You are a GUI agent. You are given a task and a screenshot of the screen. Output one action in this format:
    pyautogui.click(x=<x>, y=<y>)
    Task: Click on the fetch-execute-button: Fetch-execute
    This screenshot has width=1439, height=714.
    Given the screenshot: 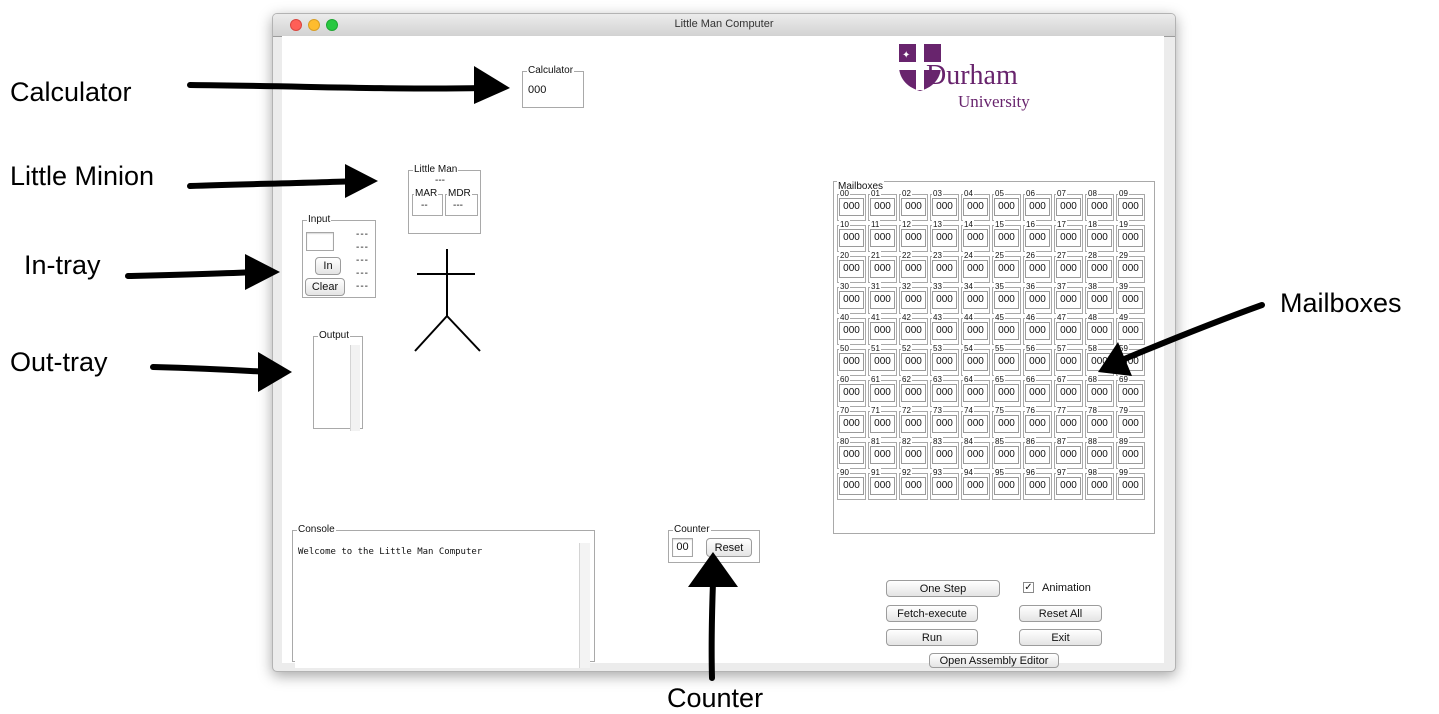 What is the action you would take?
    pyautogui.click(x=932, y=613)
    